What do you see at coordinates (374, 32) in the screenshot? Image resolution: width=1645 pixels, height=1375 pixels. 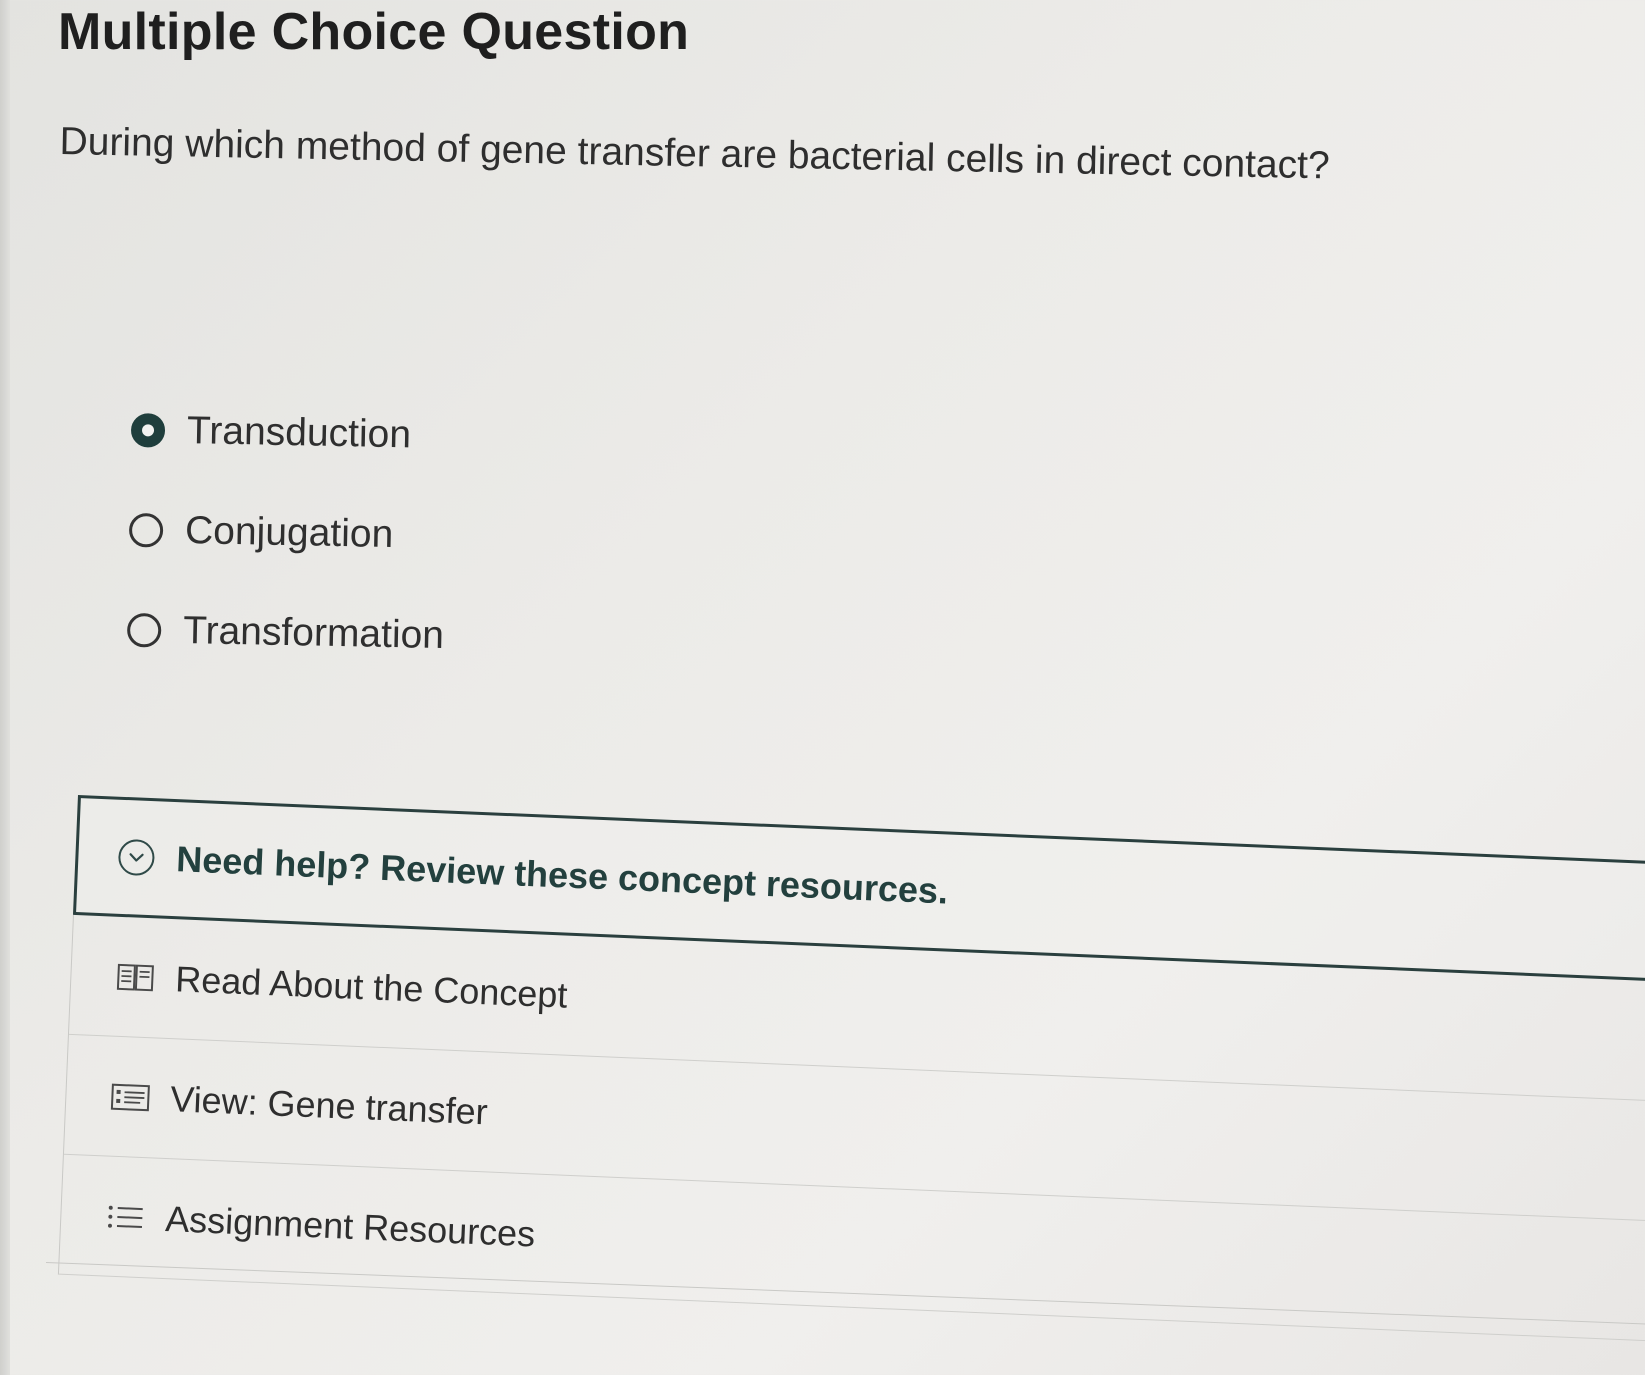 I see `page-title: Multiple Choice Question` at bounding box center [374, 32].